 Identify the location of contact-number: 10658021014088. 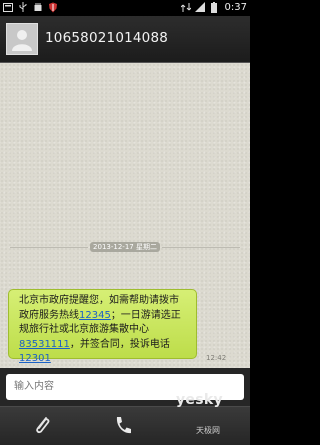
(107, 38).